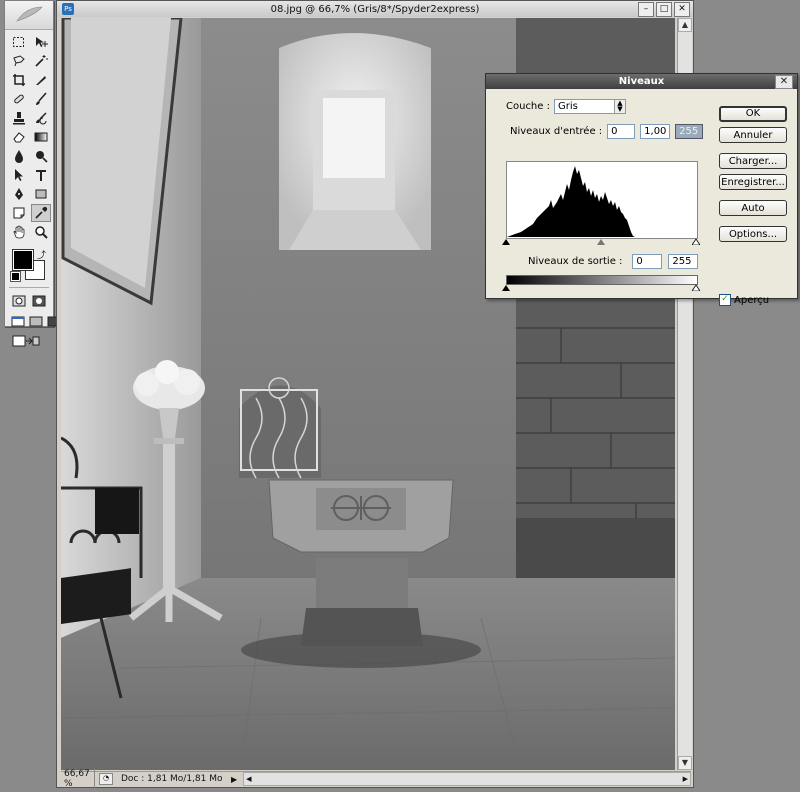 Image resolution: width=800 pixels, height=792 pixels. What do you see at coordinates (506, 288) in the screenshot?
I see `output-black-handle` at bounding box center [506, 288].